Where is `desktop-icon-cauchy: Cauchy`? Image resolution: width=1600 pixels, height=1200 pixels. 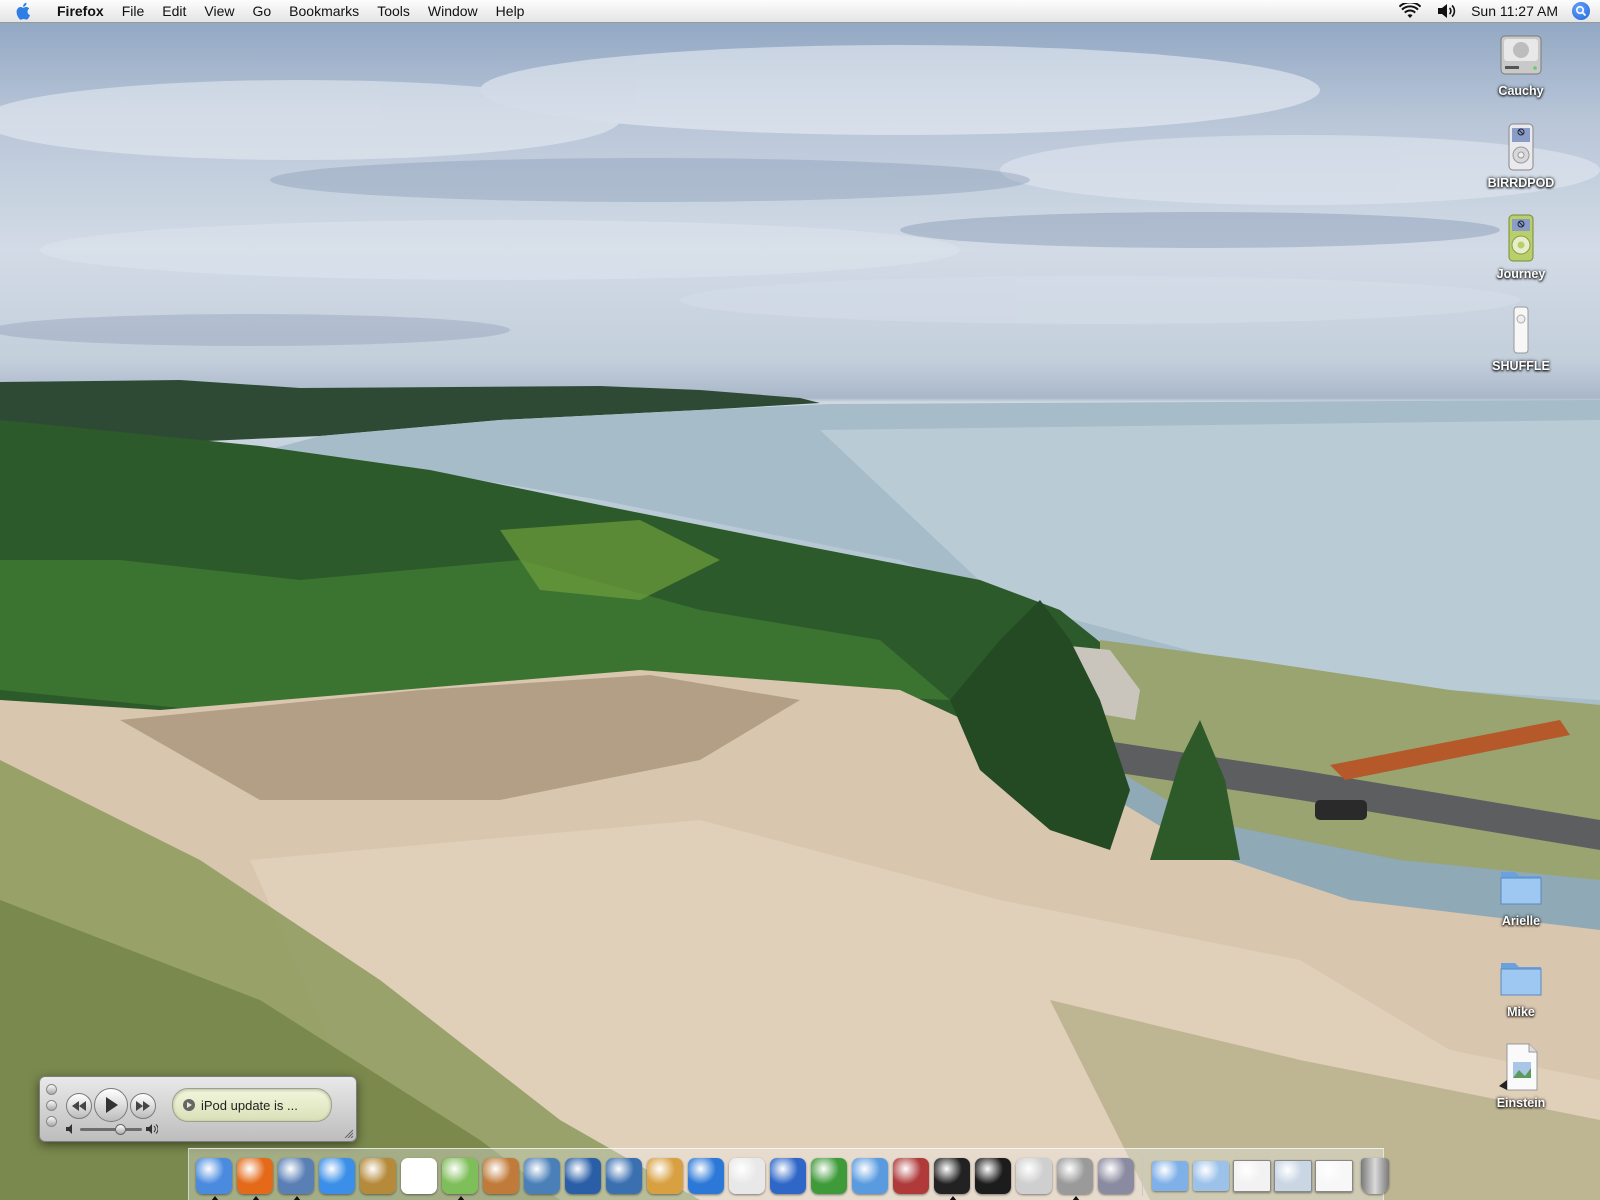
desktop-icon-cauchy: Cauchy is located at coordinates (1521, 64).